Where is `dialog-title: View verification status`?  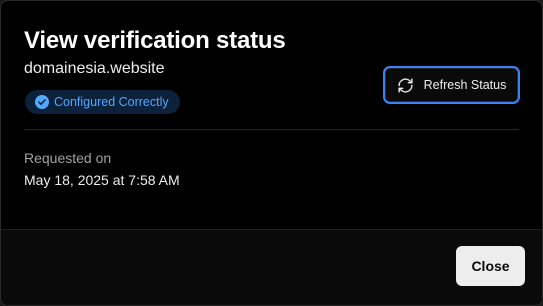
dialog-title: View verification status is located at coordinates (155, 40).